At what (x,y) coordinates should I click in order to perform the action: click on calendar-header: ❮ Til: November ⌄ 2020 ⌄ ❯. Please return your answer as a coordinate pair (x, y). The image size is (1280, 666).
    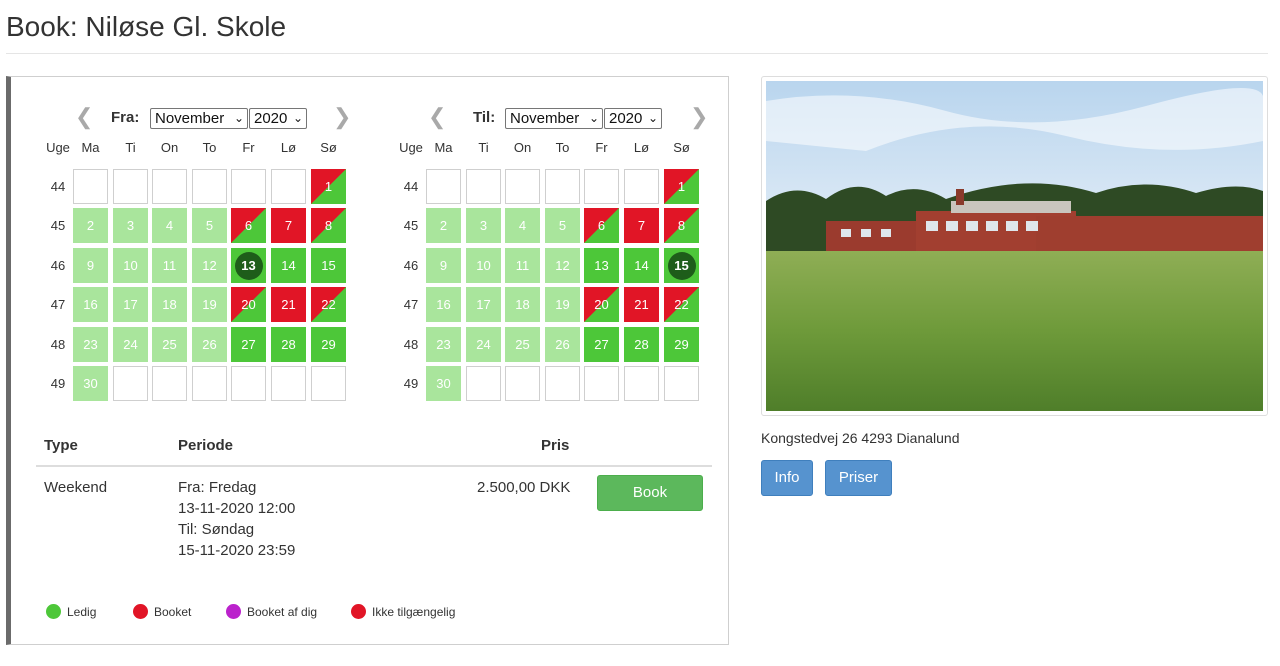
    Looking at the image, I should click on (566, 118).